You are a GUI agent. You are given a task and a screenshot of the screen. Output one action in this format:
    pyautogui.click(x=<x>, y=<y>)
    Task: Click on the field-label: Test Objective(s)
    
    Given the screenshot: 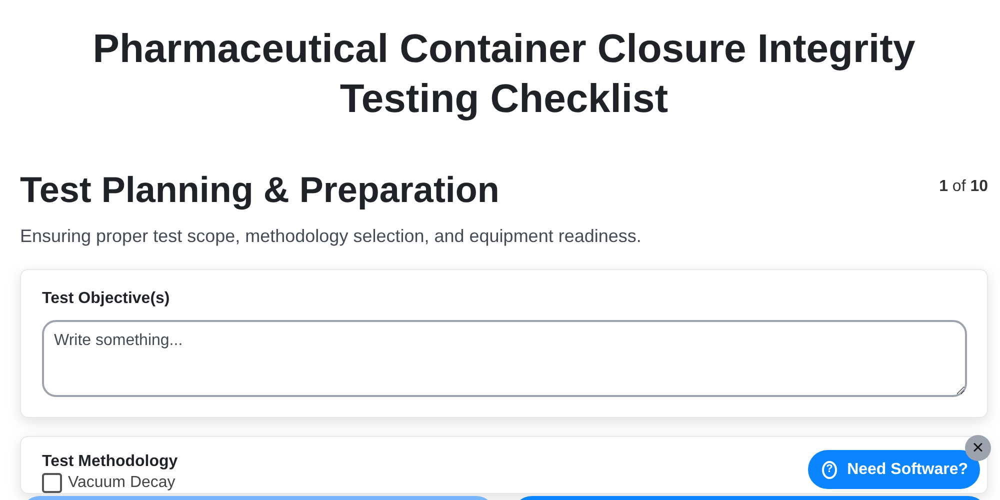 What is the action you would take?
    pyautogui.click(x=106, y=299)
    